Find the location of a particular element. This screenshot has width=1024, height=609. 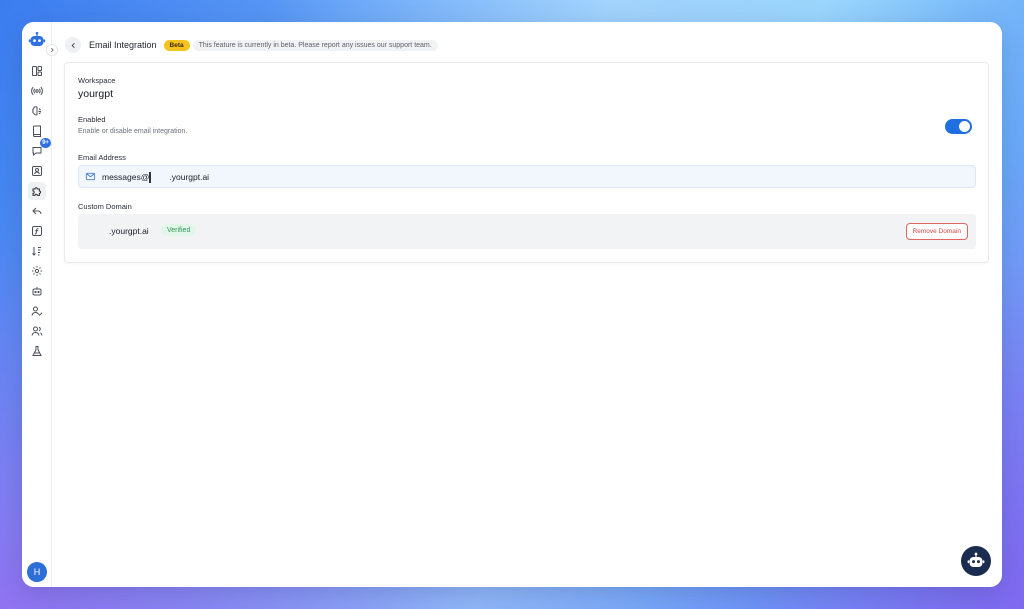

function-icon is located at coordinates (37, 231).